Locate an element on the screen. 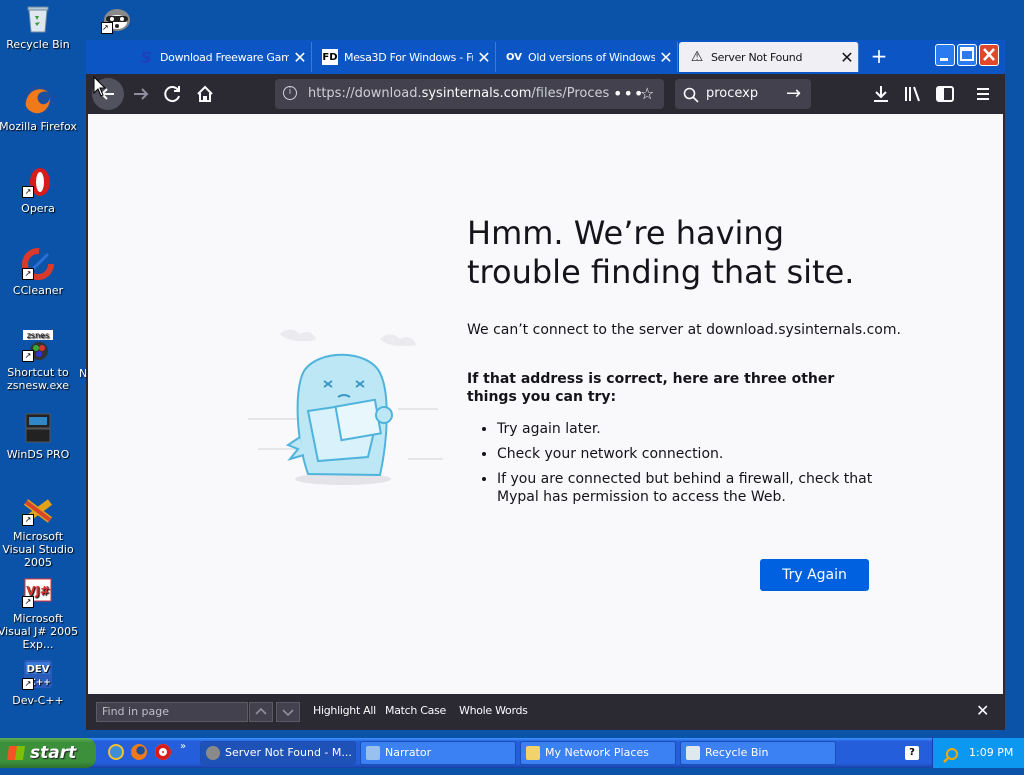  taskbar-item-label: Narrator is located at coordinates (408, 752).